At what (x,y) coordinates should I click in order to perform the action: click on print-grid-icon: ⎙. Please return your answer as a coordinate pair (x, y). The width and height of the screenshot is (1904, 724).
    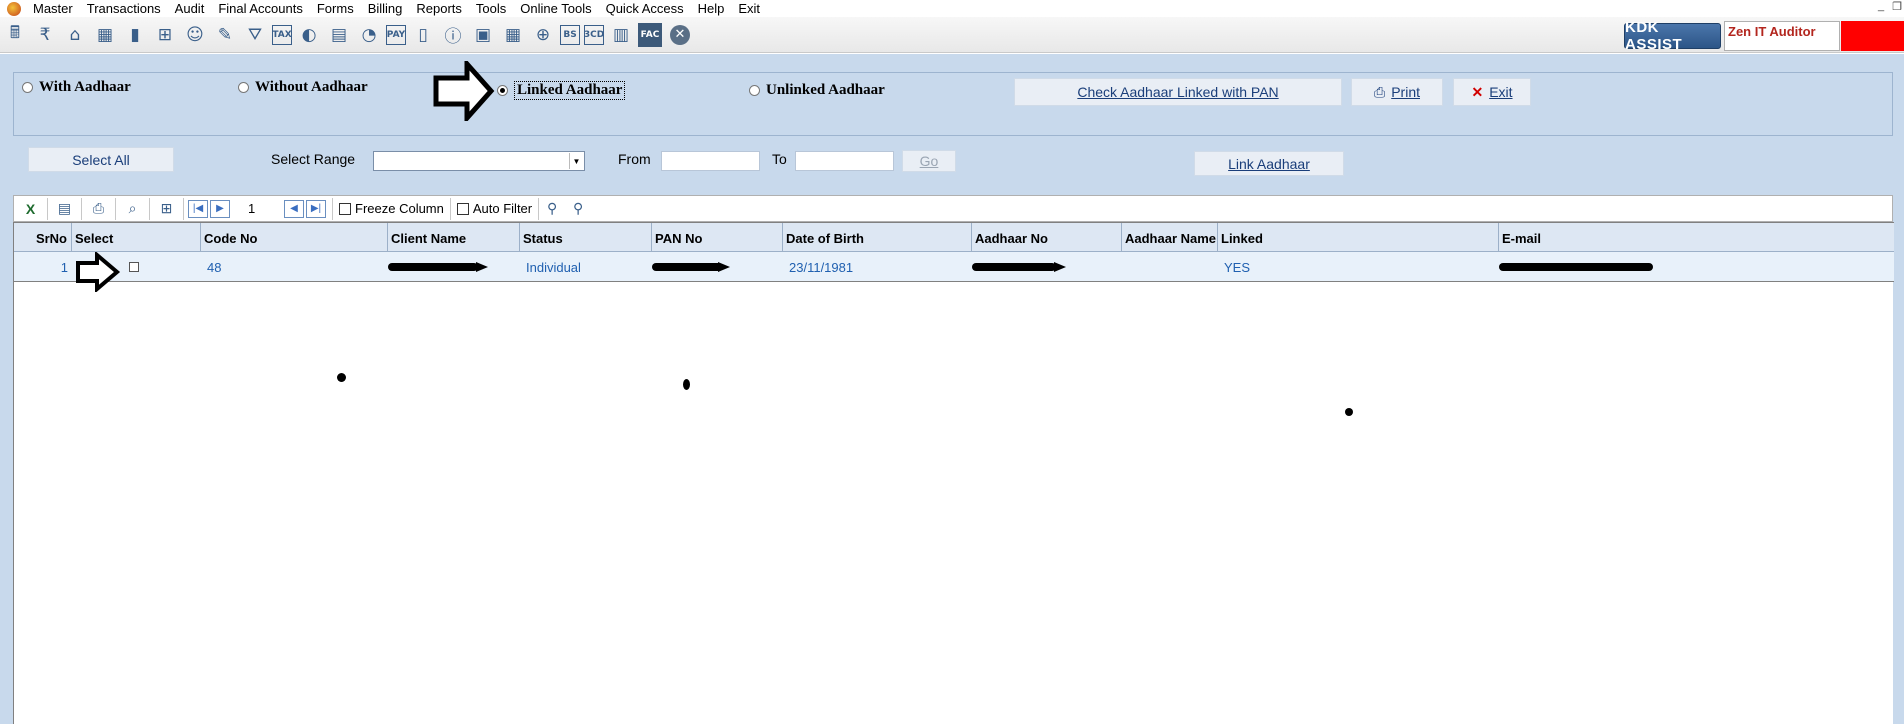
    Looking at the image, I should click on (99, 208).